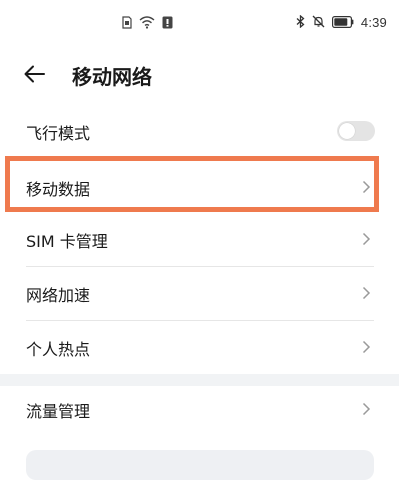  Describe the element at coordinates (356, 131) in the screenshot. I see `airplane-mode-toggle` at that location.